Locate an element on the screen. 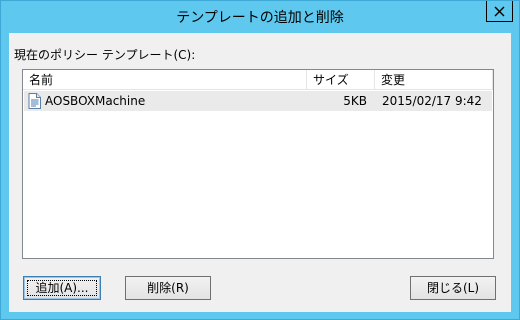 The width and height of the screenshot is (520, 320). close-icon is located at coordinates (499, 11).